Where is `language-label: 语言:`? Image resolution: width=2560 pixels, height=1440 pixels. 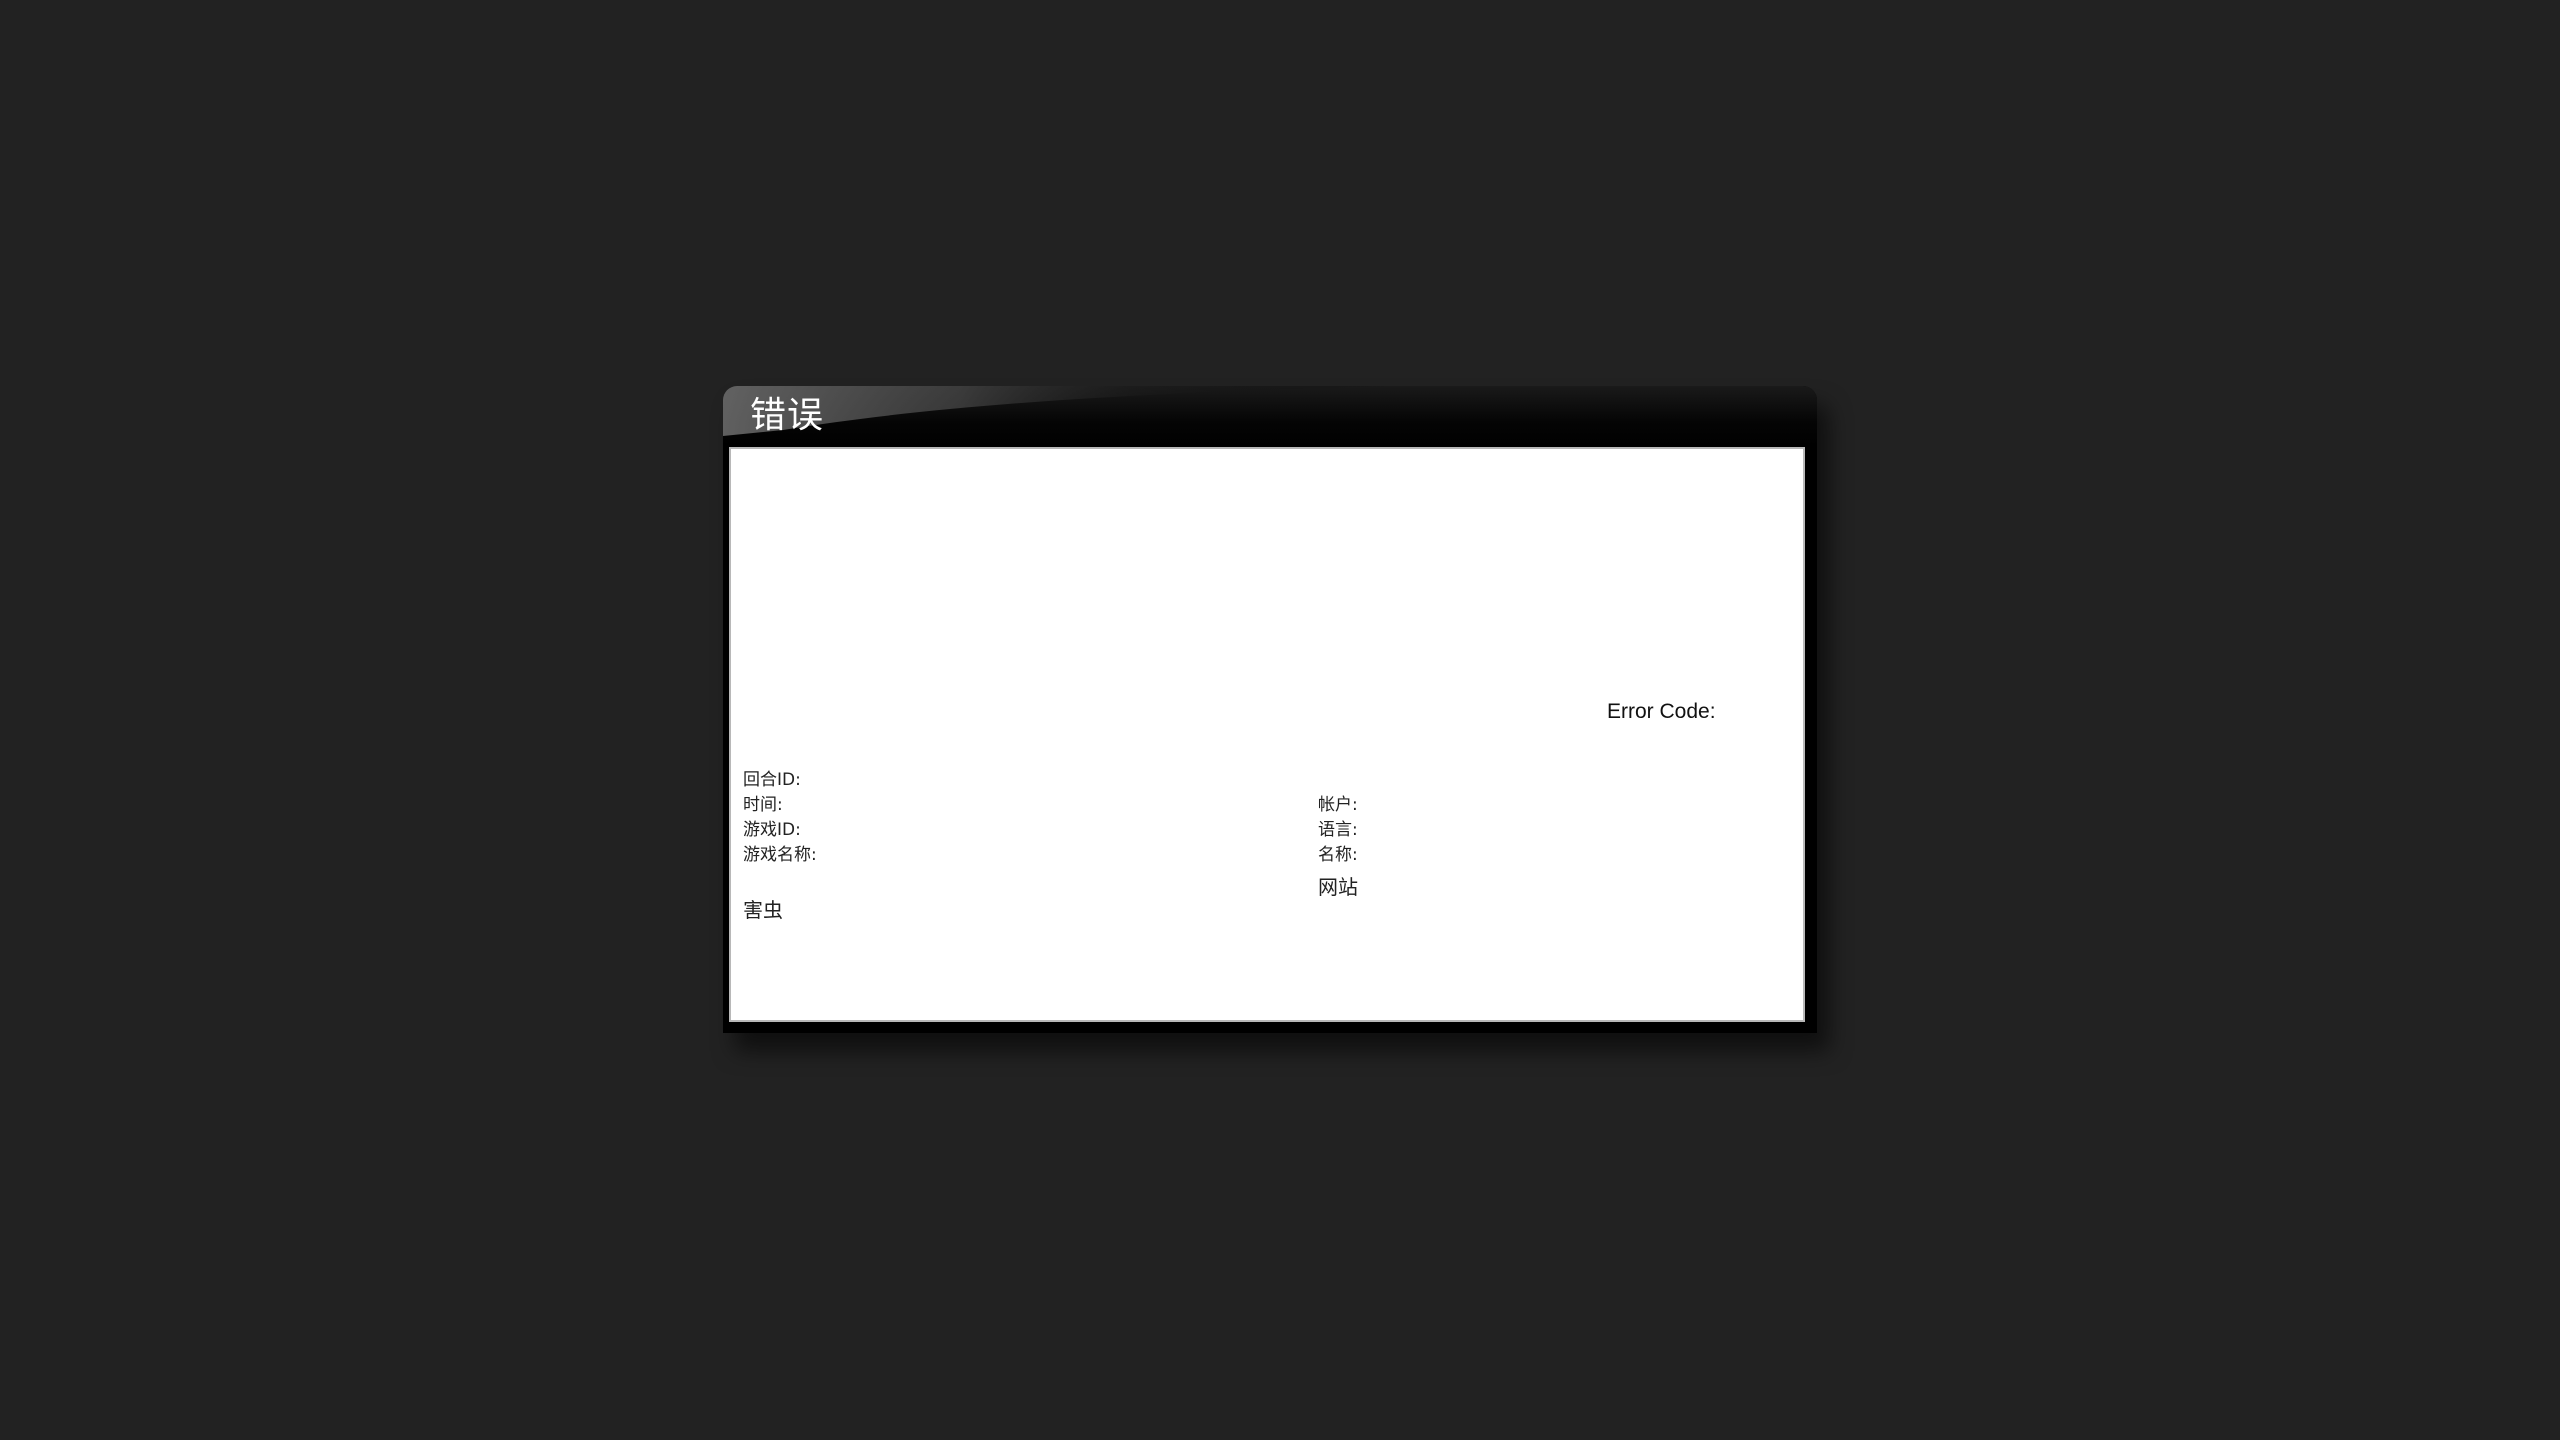 language-label: 语言: is located at coordinates (1338, 830).